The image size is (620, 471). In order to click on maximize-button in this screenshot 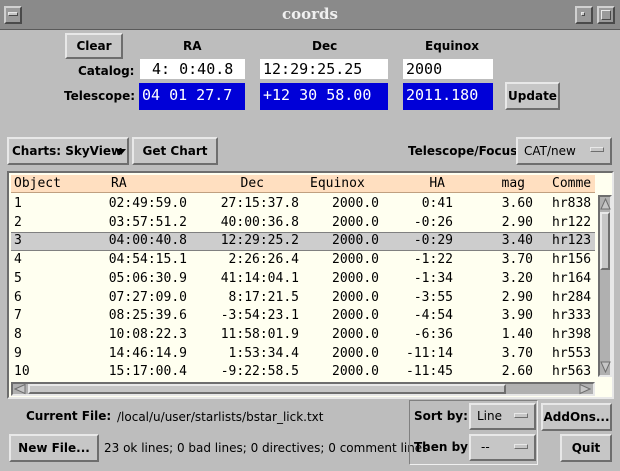, I will do `click(606, 15)`.